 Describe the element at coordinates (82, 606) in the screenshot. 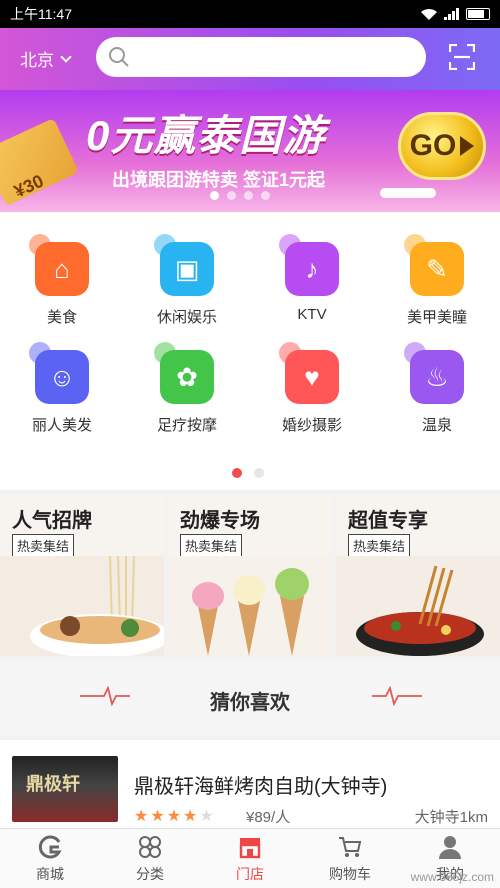

I see `noodle-bowl-image` at that location.